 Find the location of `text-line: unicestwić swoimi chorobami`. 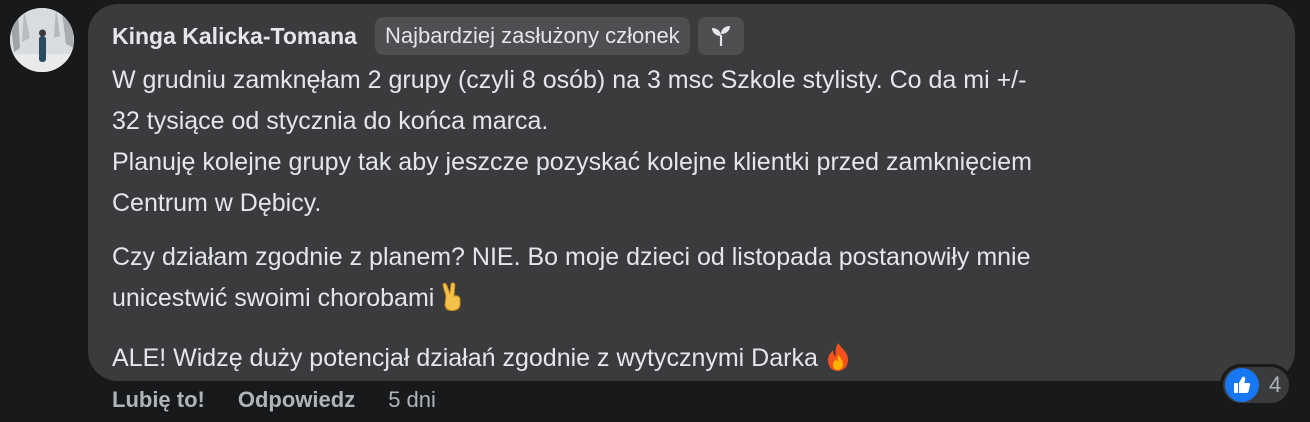

text-line: unicestwić swoimi chorobami is located at coordinates (273, 298).